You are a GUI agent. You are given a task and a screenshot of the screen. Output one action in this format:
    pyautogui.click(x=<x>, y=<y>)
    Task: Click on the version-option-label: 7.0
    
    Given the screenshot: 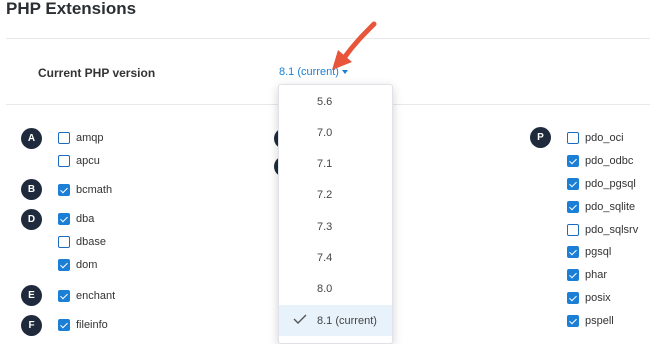 What is the action you would take?
    pyautogui.click(x=325, y=132)
    